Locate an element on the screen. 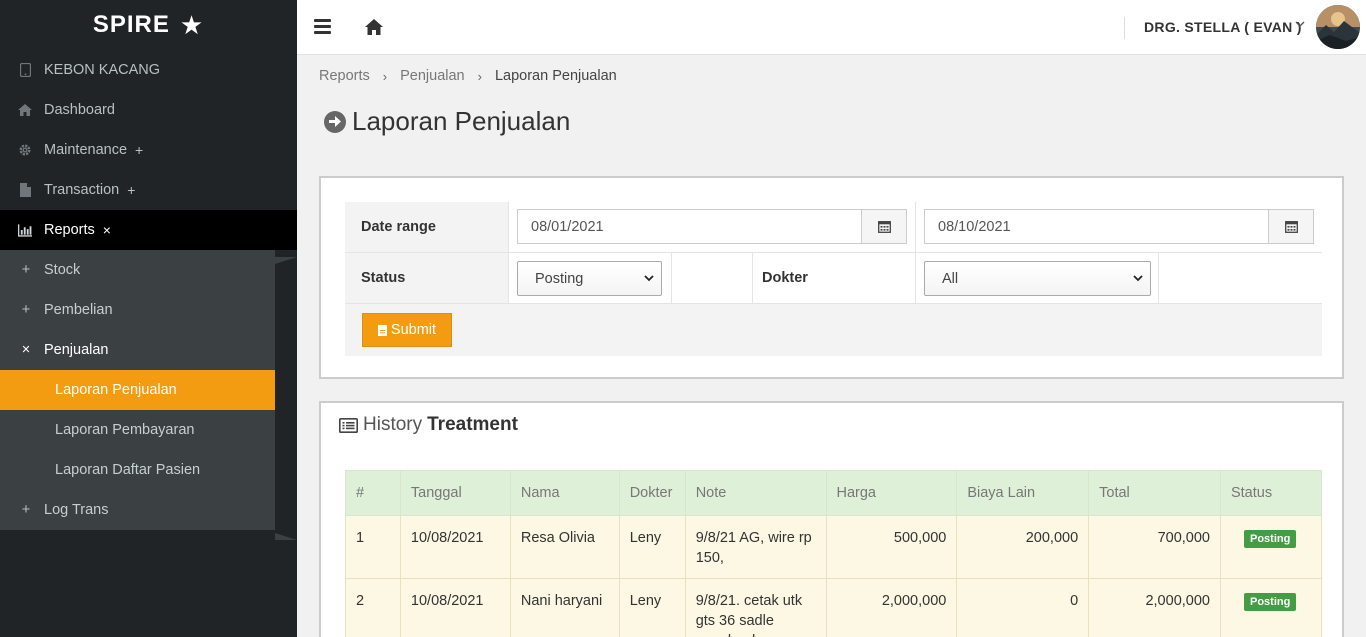 Image resolution: width=1366 pixels, height=637 pixels. date-from-input: 08/01/2021 is located at coordinates (712, 226).